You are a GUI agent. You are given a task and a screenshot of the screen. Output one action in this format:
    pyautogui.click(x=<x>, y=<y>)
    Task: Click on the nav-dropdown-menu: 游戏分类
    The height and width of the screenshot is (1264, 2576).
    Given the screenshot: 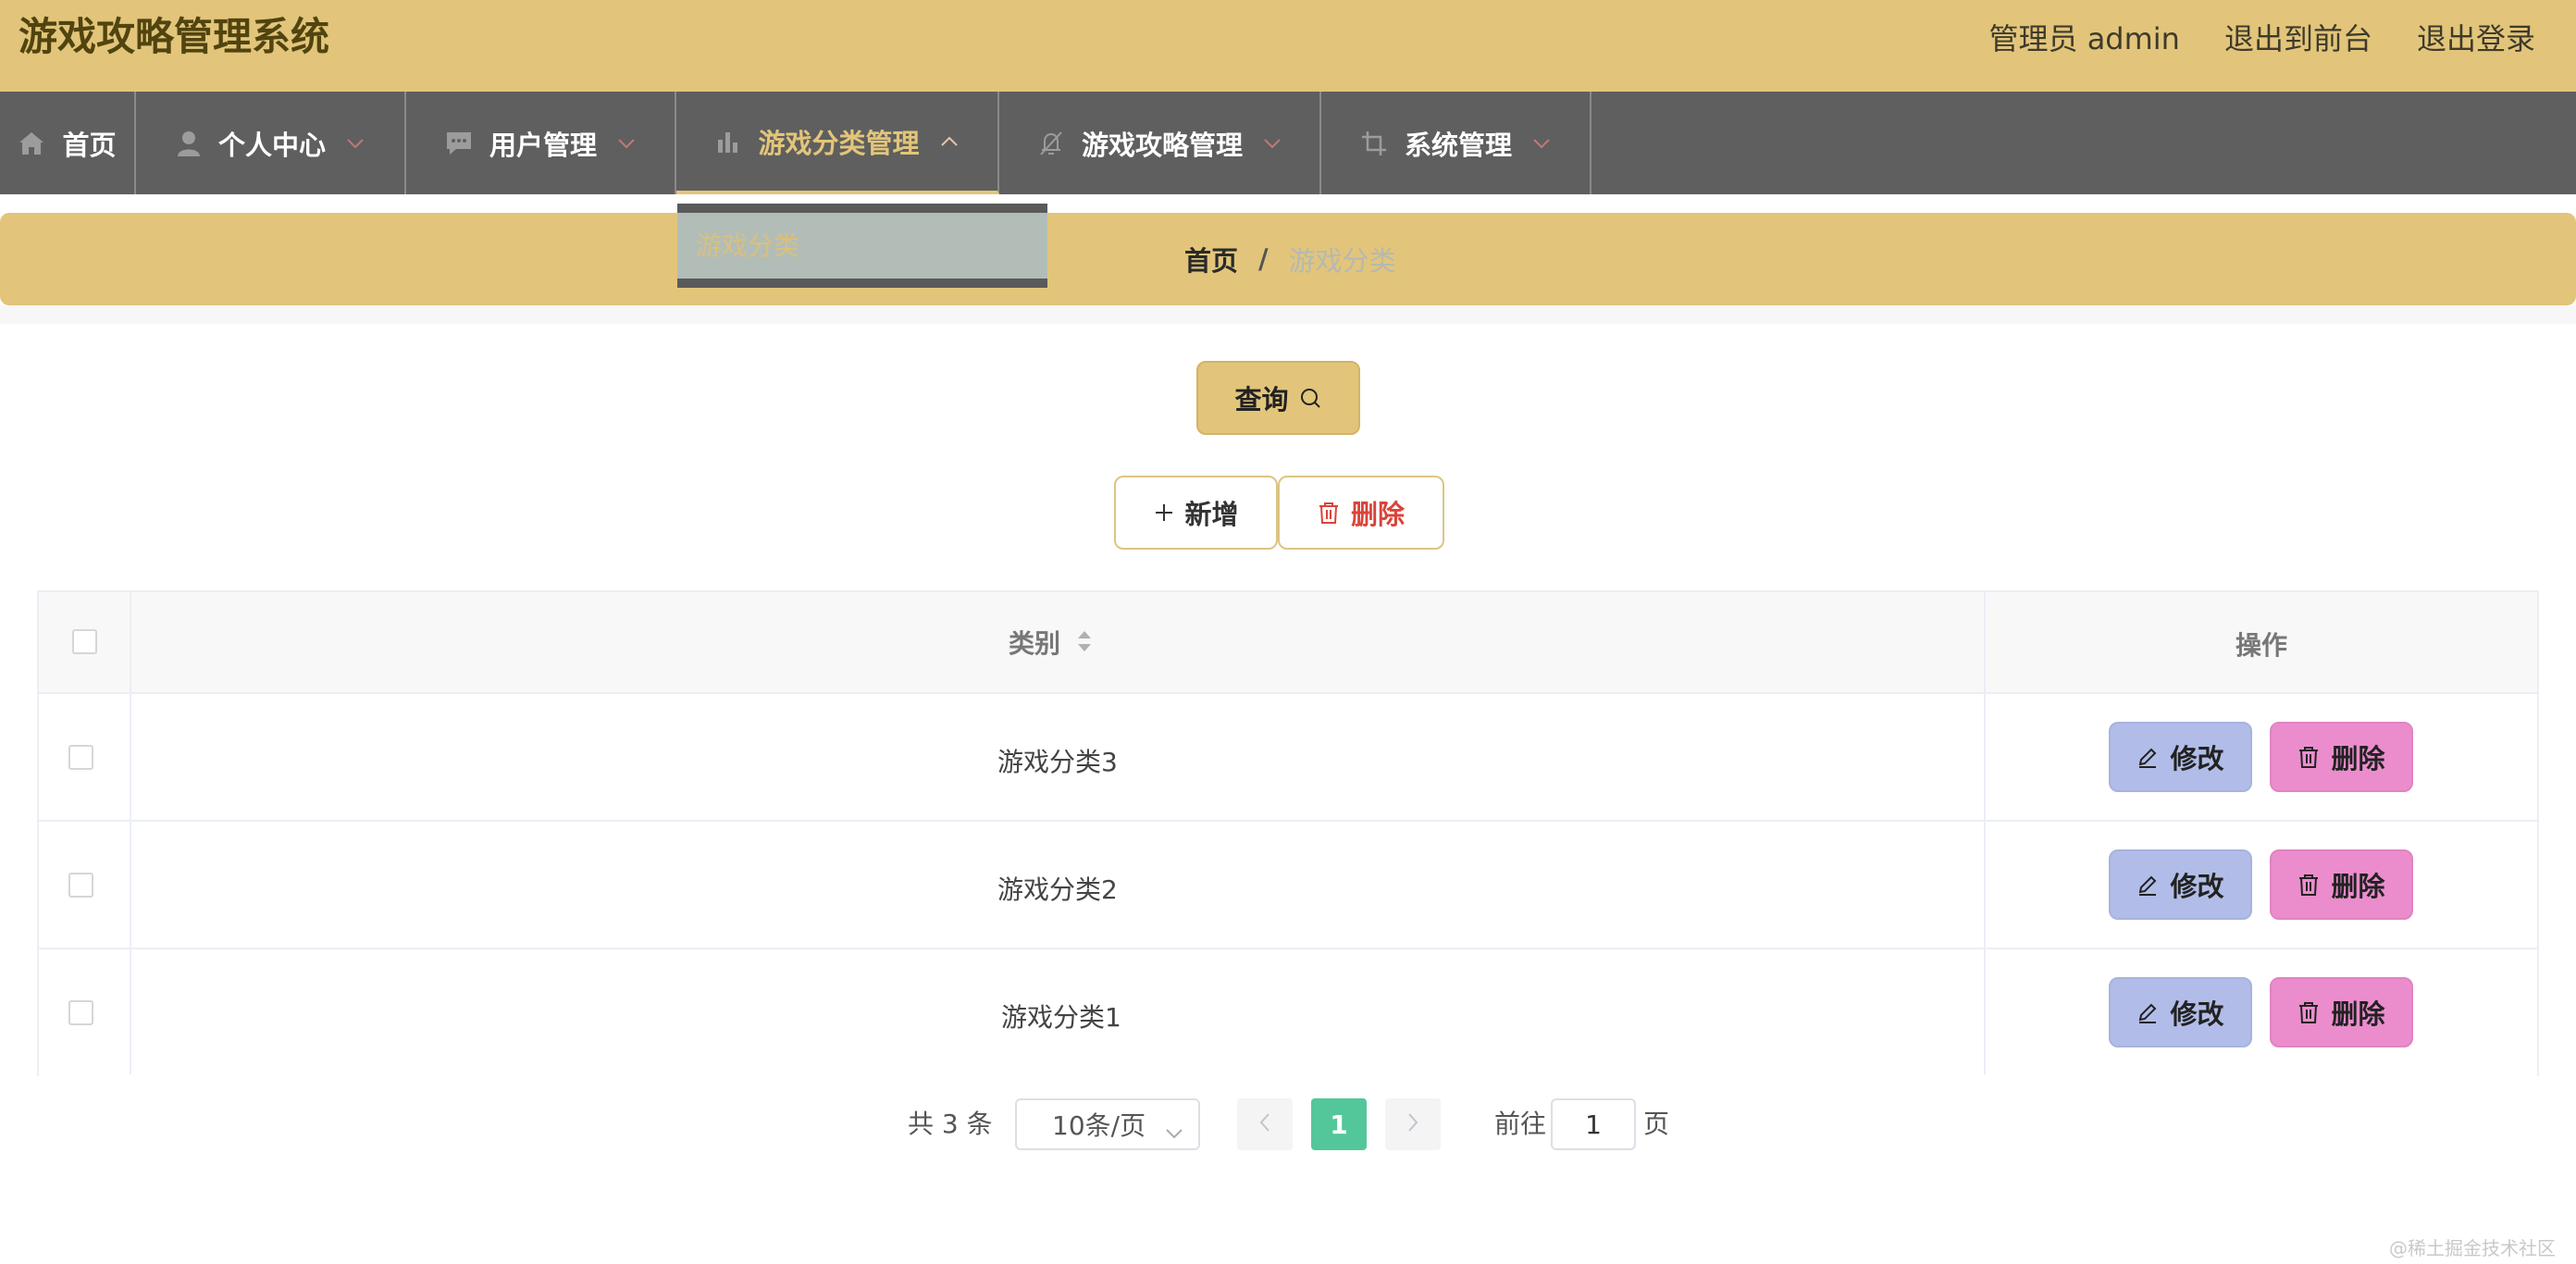 What is the action you would take?
    pyautogui.click(x=862, y=246)
    